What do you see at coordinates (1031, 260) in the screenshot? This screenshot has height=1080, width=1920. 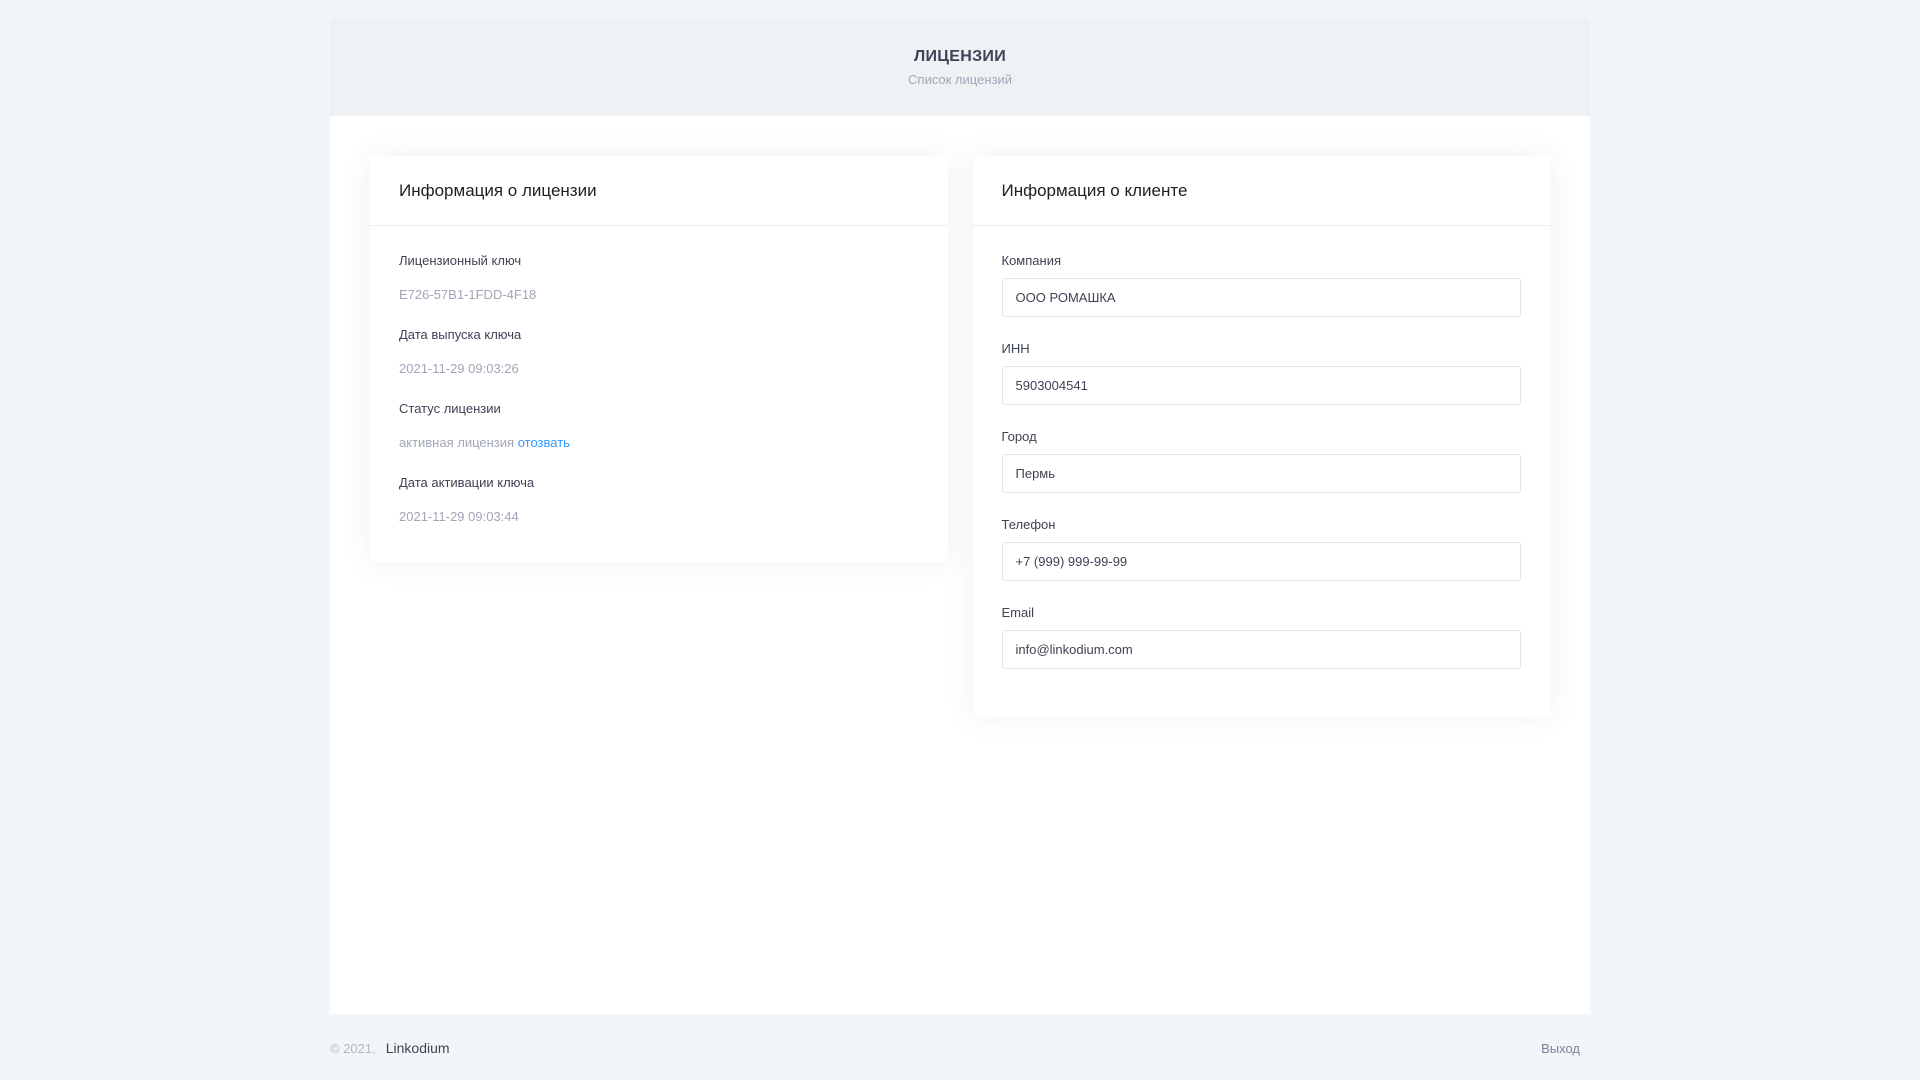 I see `company-label: Компания` at bounding box center [1031, 260].